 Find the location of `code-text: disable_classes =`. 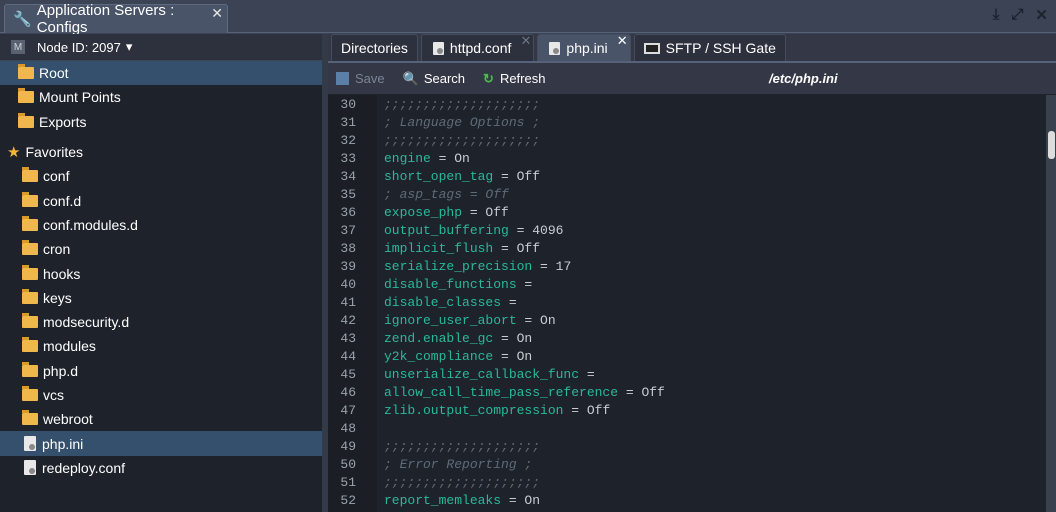

code-text: disable_classes = is located at coordinates (450, 302).